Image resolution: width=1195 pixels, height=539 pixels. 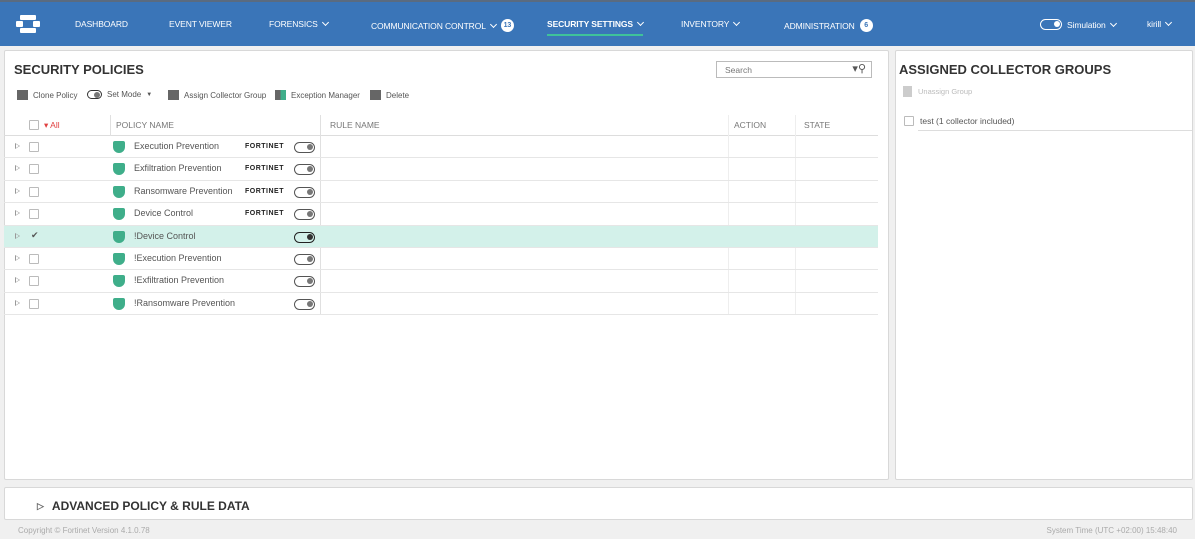 What do you see at coordinates (47, 95) in the screenshot?
I see `clone-policy-button: Clone Policy` at bounding box center [47, 95].